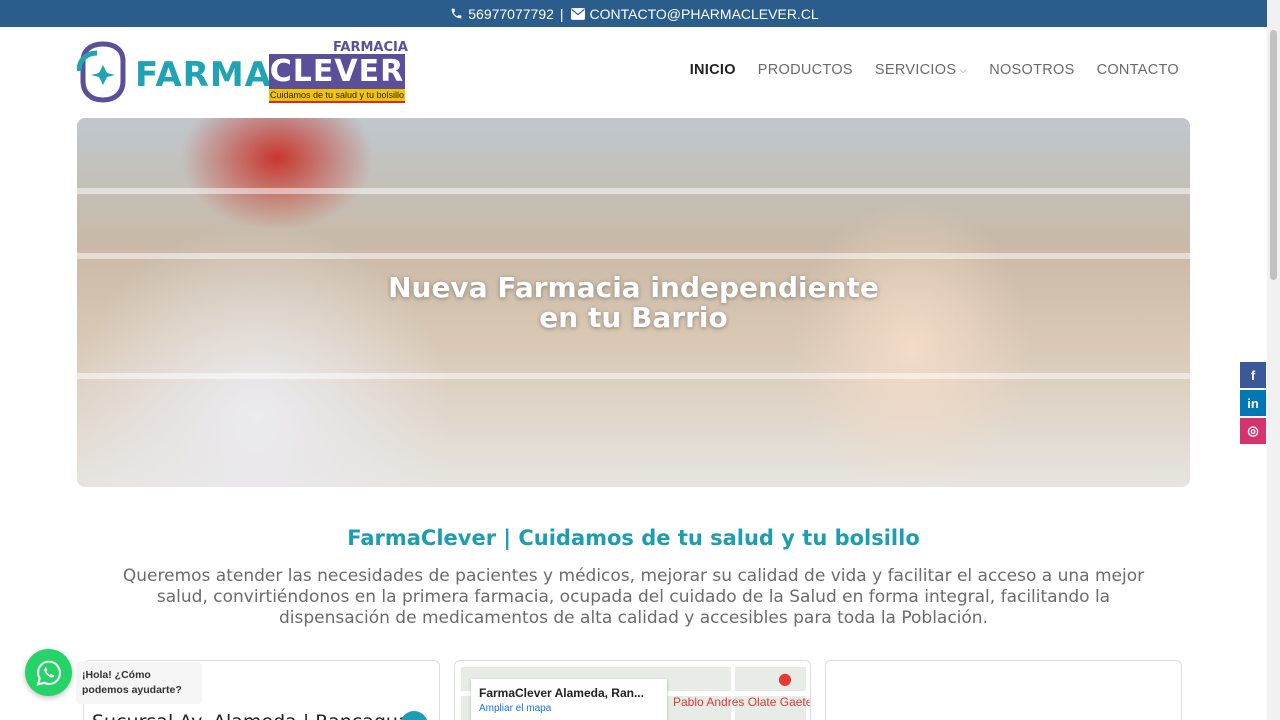 Image resolution: width=1280 pixels, height=720 pixels. I want to click on scrollbar-thumb, so click(1273, 155).